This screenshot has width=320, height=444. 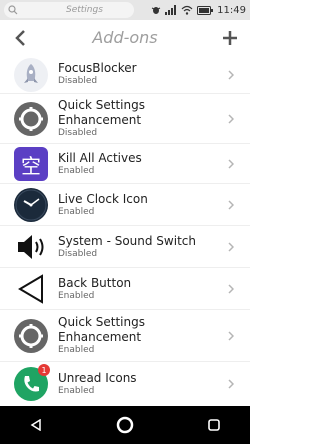 What do you see at coordinates (31, 289) in the screenshot?
I see `back-triangle-icon` at bounding box center [31, 289].